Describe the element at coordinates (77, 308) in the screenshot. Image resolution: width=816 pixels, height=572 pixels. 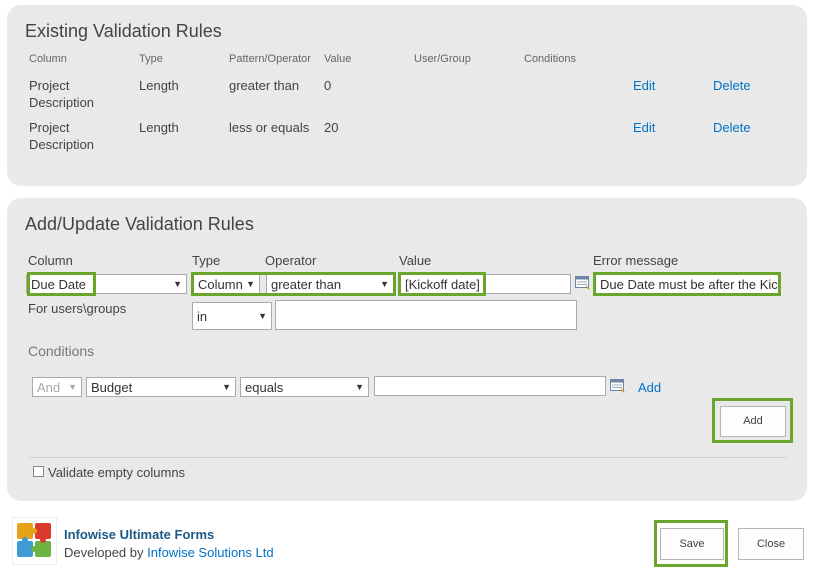
I see `users-groups-label: For users\groups` at that location.